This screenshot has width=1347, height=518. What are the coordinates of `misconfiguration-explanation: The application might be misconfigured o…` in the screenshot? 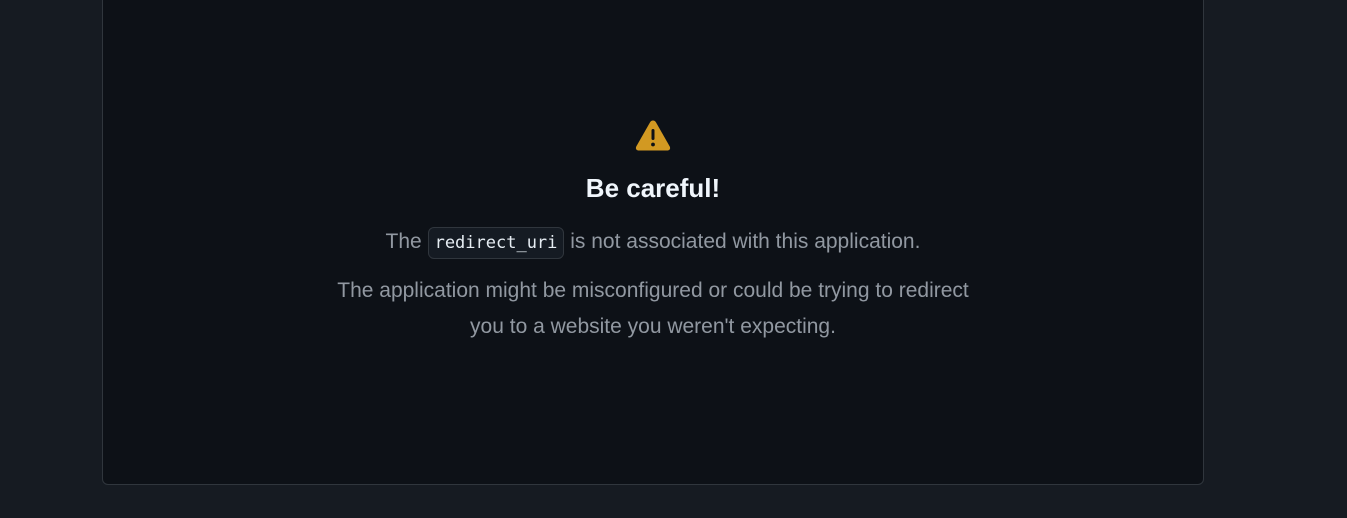 It's located at (653, 308).